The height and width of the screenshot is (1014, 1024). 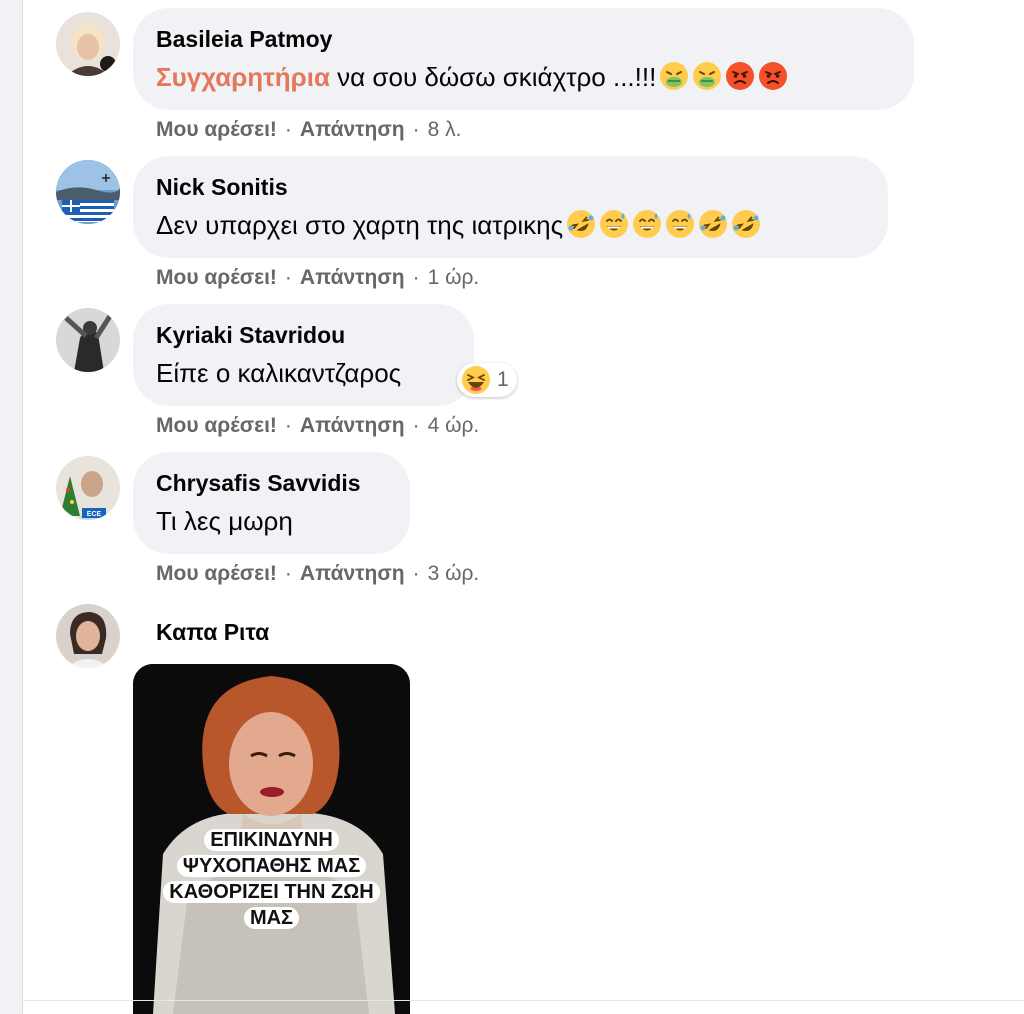 I want to click on comment-author: Nick Sonitis, so click(x=222, y=187).